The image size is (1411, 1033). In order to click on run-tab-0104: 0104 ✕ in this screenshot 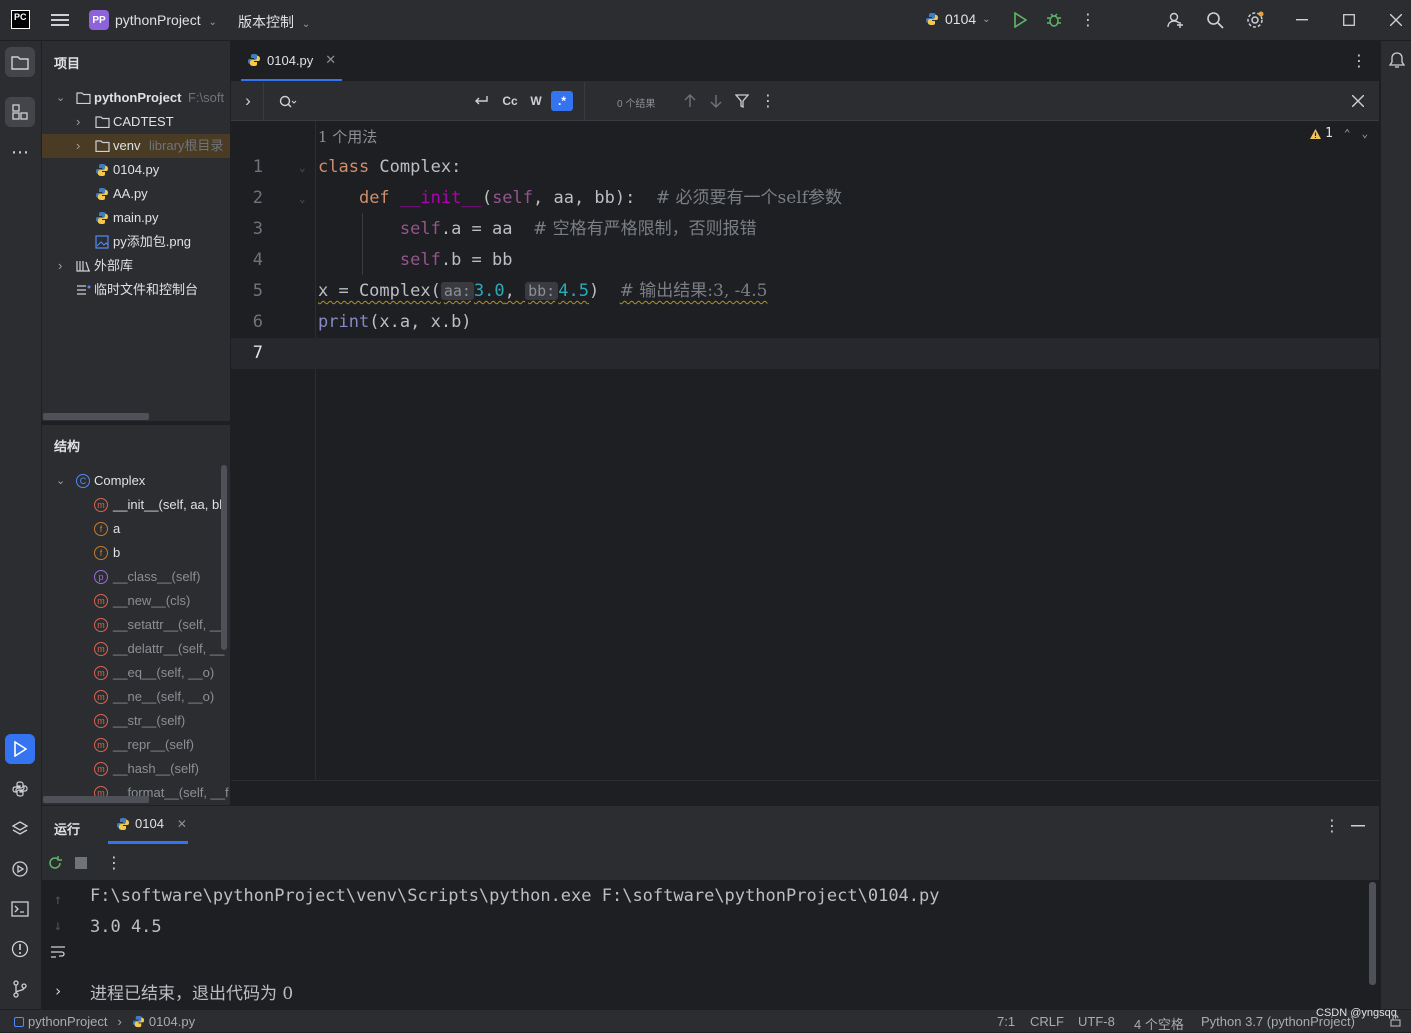, I will do `click(148, 825)`.